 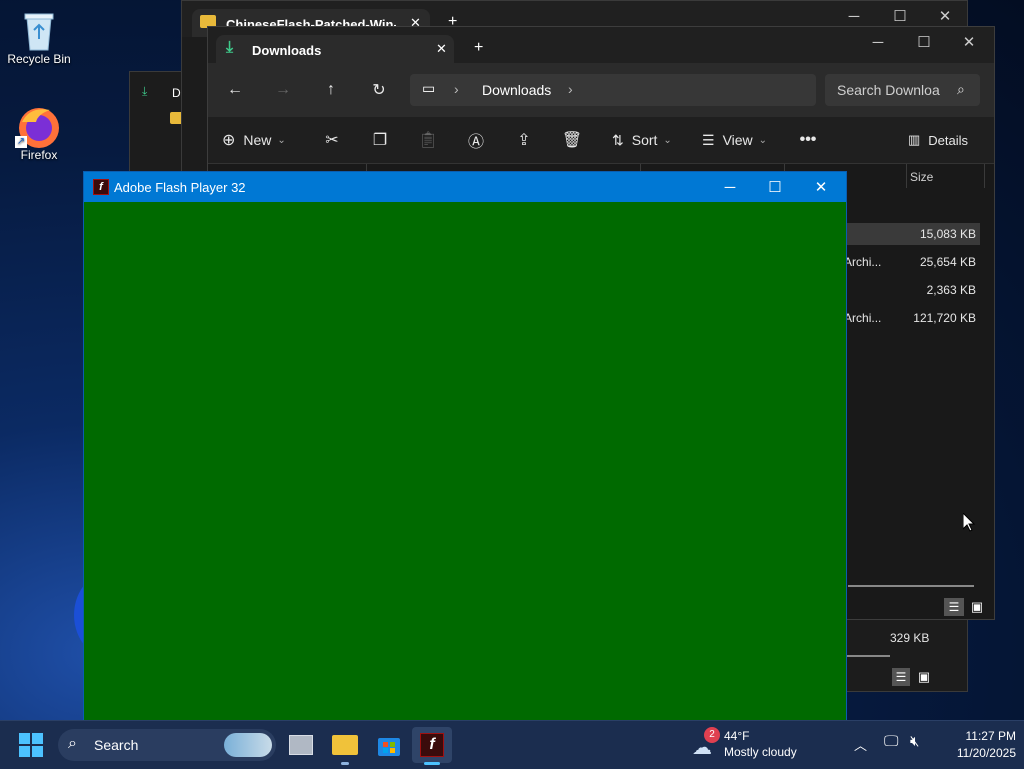 I want to click on view-label: View, so click(x=737, y=140).